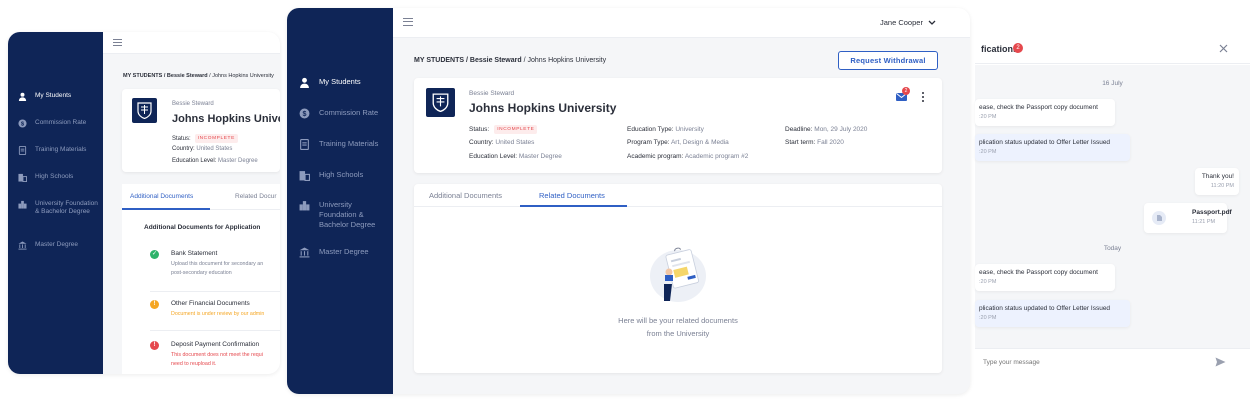 The height and width of the screenshot is (404, 1254). What do you see at coordinates (54, 176) in the screenshot?
I see `sidebar-item-label: High Schools` at bounding box center [54, 176].